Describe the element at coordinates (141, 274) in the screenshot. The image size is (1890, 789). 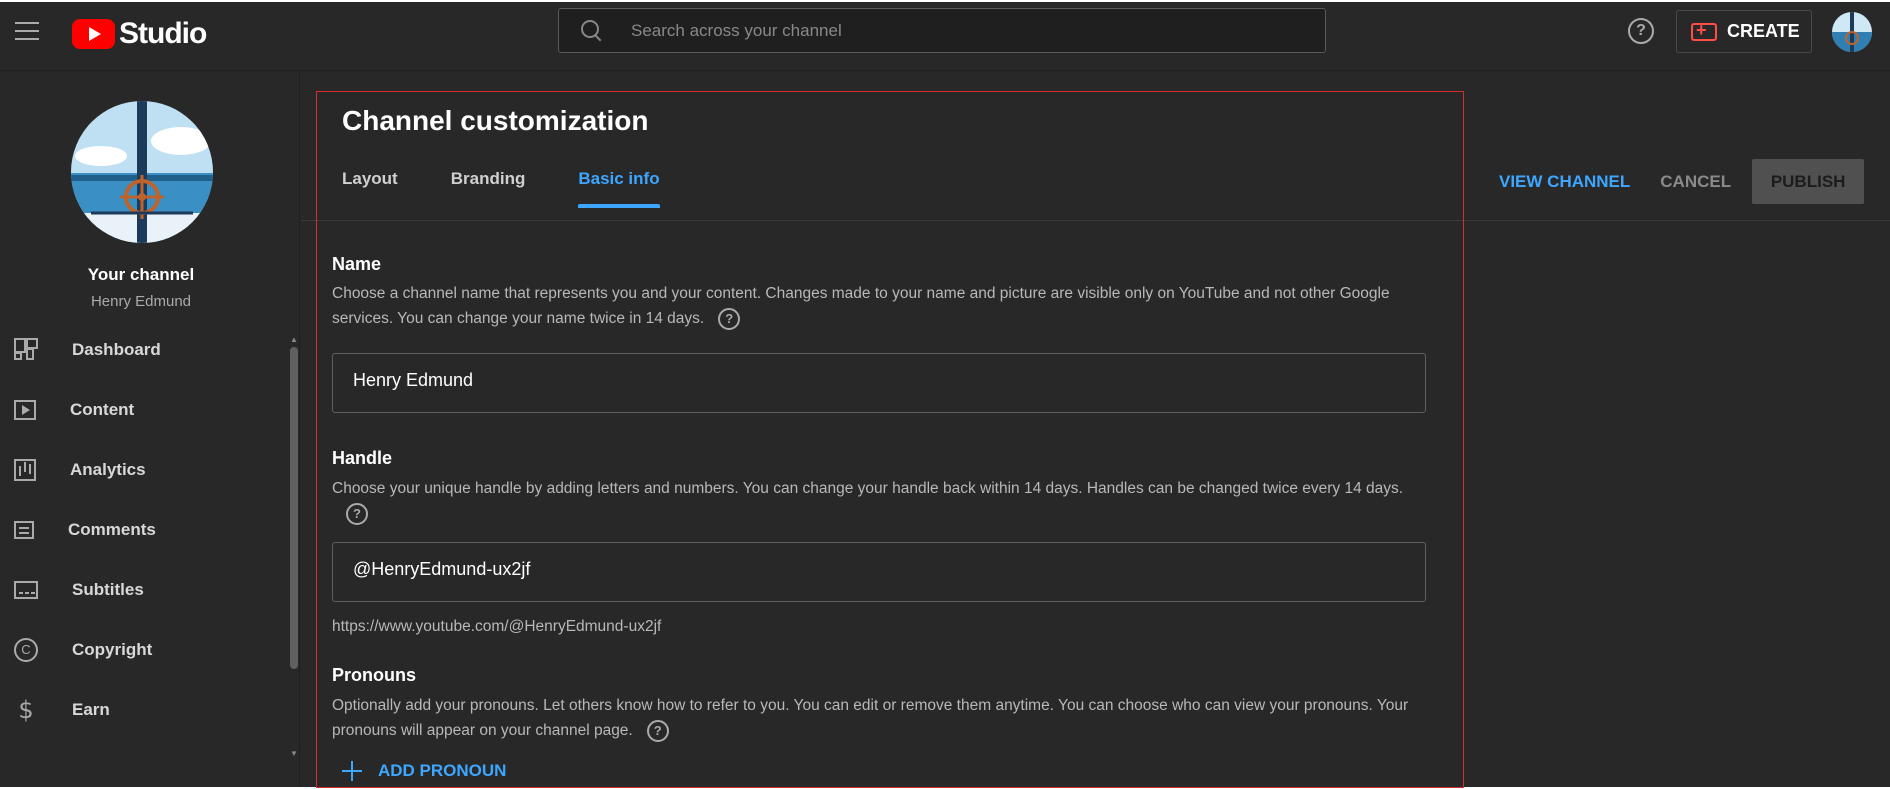
I see `channel-title: Your channel` at that location.